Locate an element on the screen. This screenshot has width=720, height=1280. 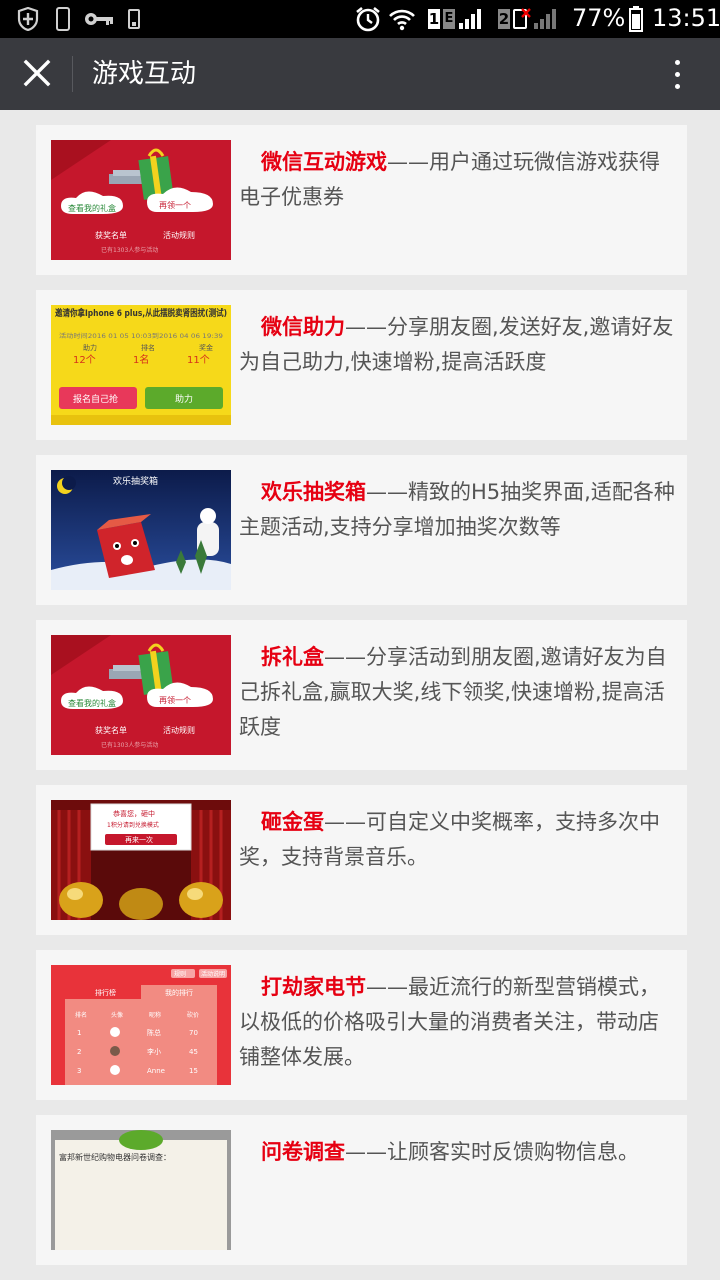
thumb-label-3: 奖金 is located at coordinates (206, 347).